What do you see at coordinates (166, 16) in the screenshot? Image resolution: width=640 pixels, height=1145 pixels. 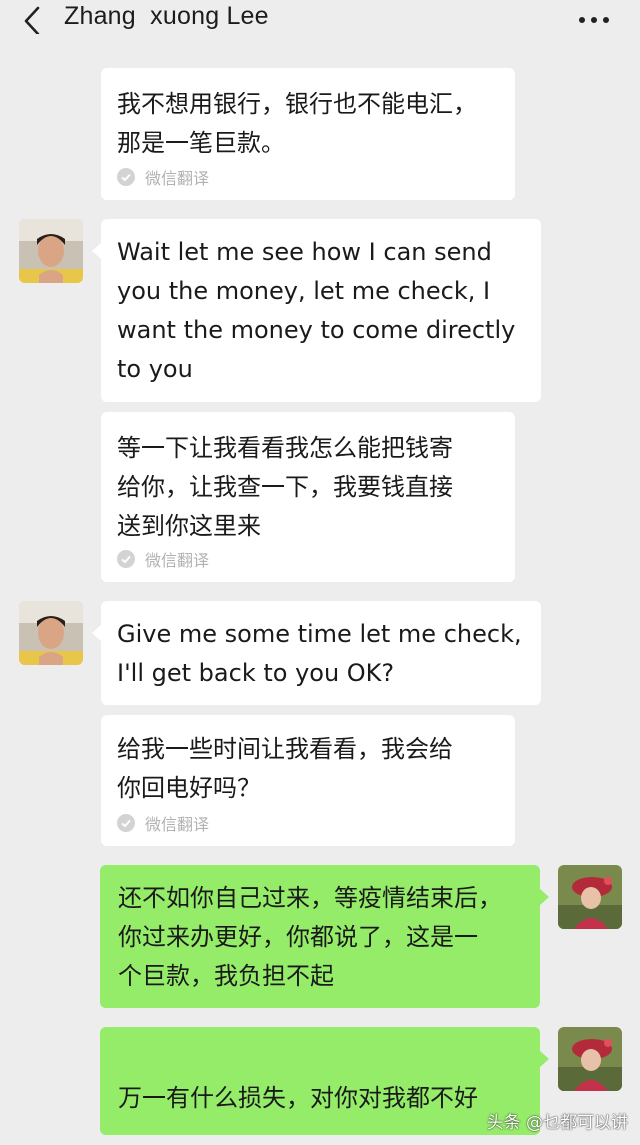 I see `contact-name-title: Zhang xuong Lee` at bounding box center [166, 16].